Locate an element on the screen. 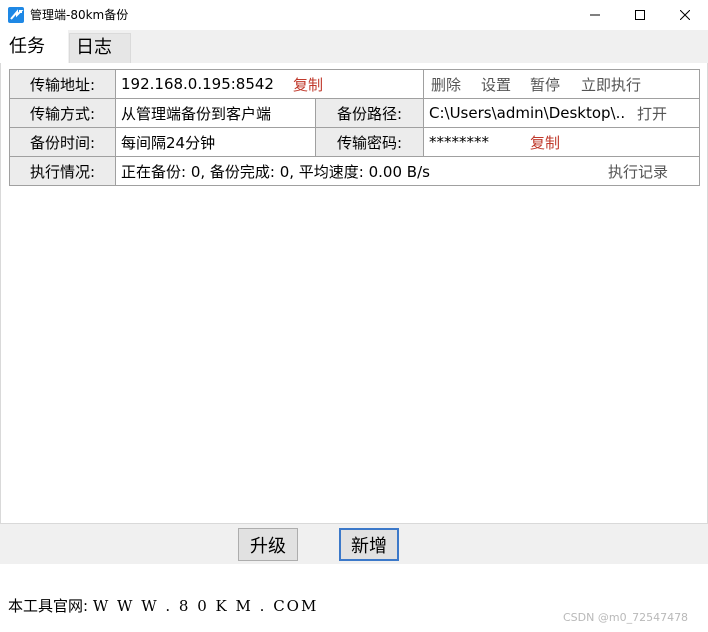 The image size is (708, 632). address-label: 传输地址: is located at coordinates (62, 84).